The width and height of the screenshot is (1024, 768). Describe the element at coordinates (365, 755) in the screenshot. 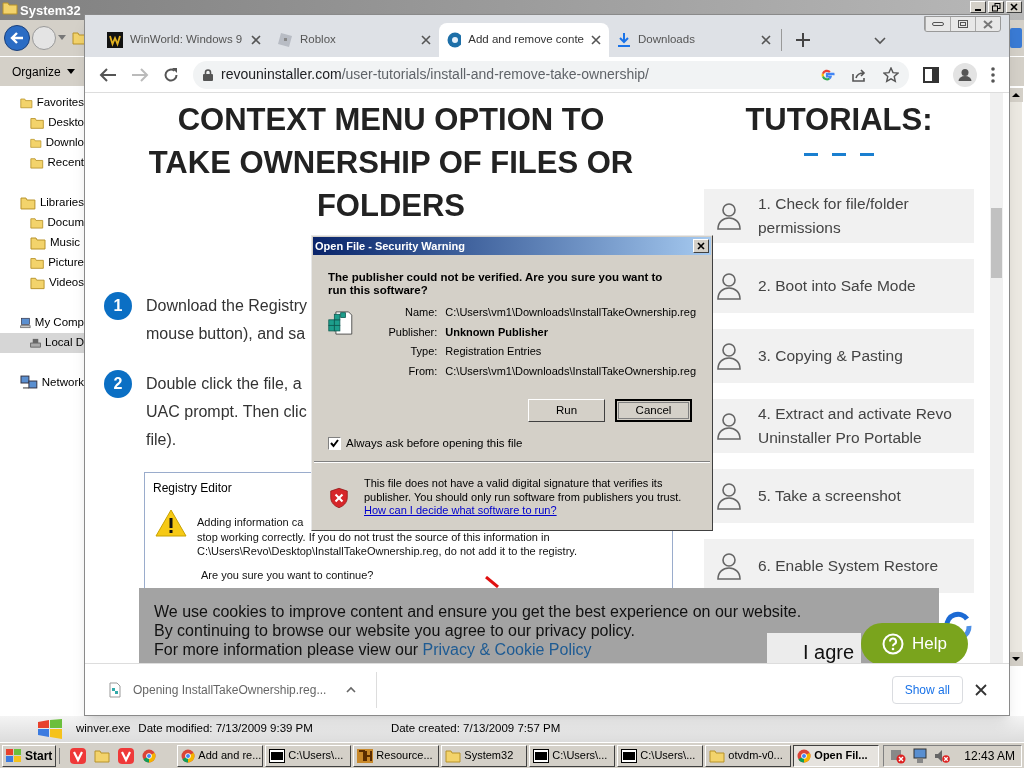

I see `resource-icon` at that location.